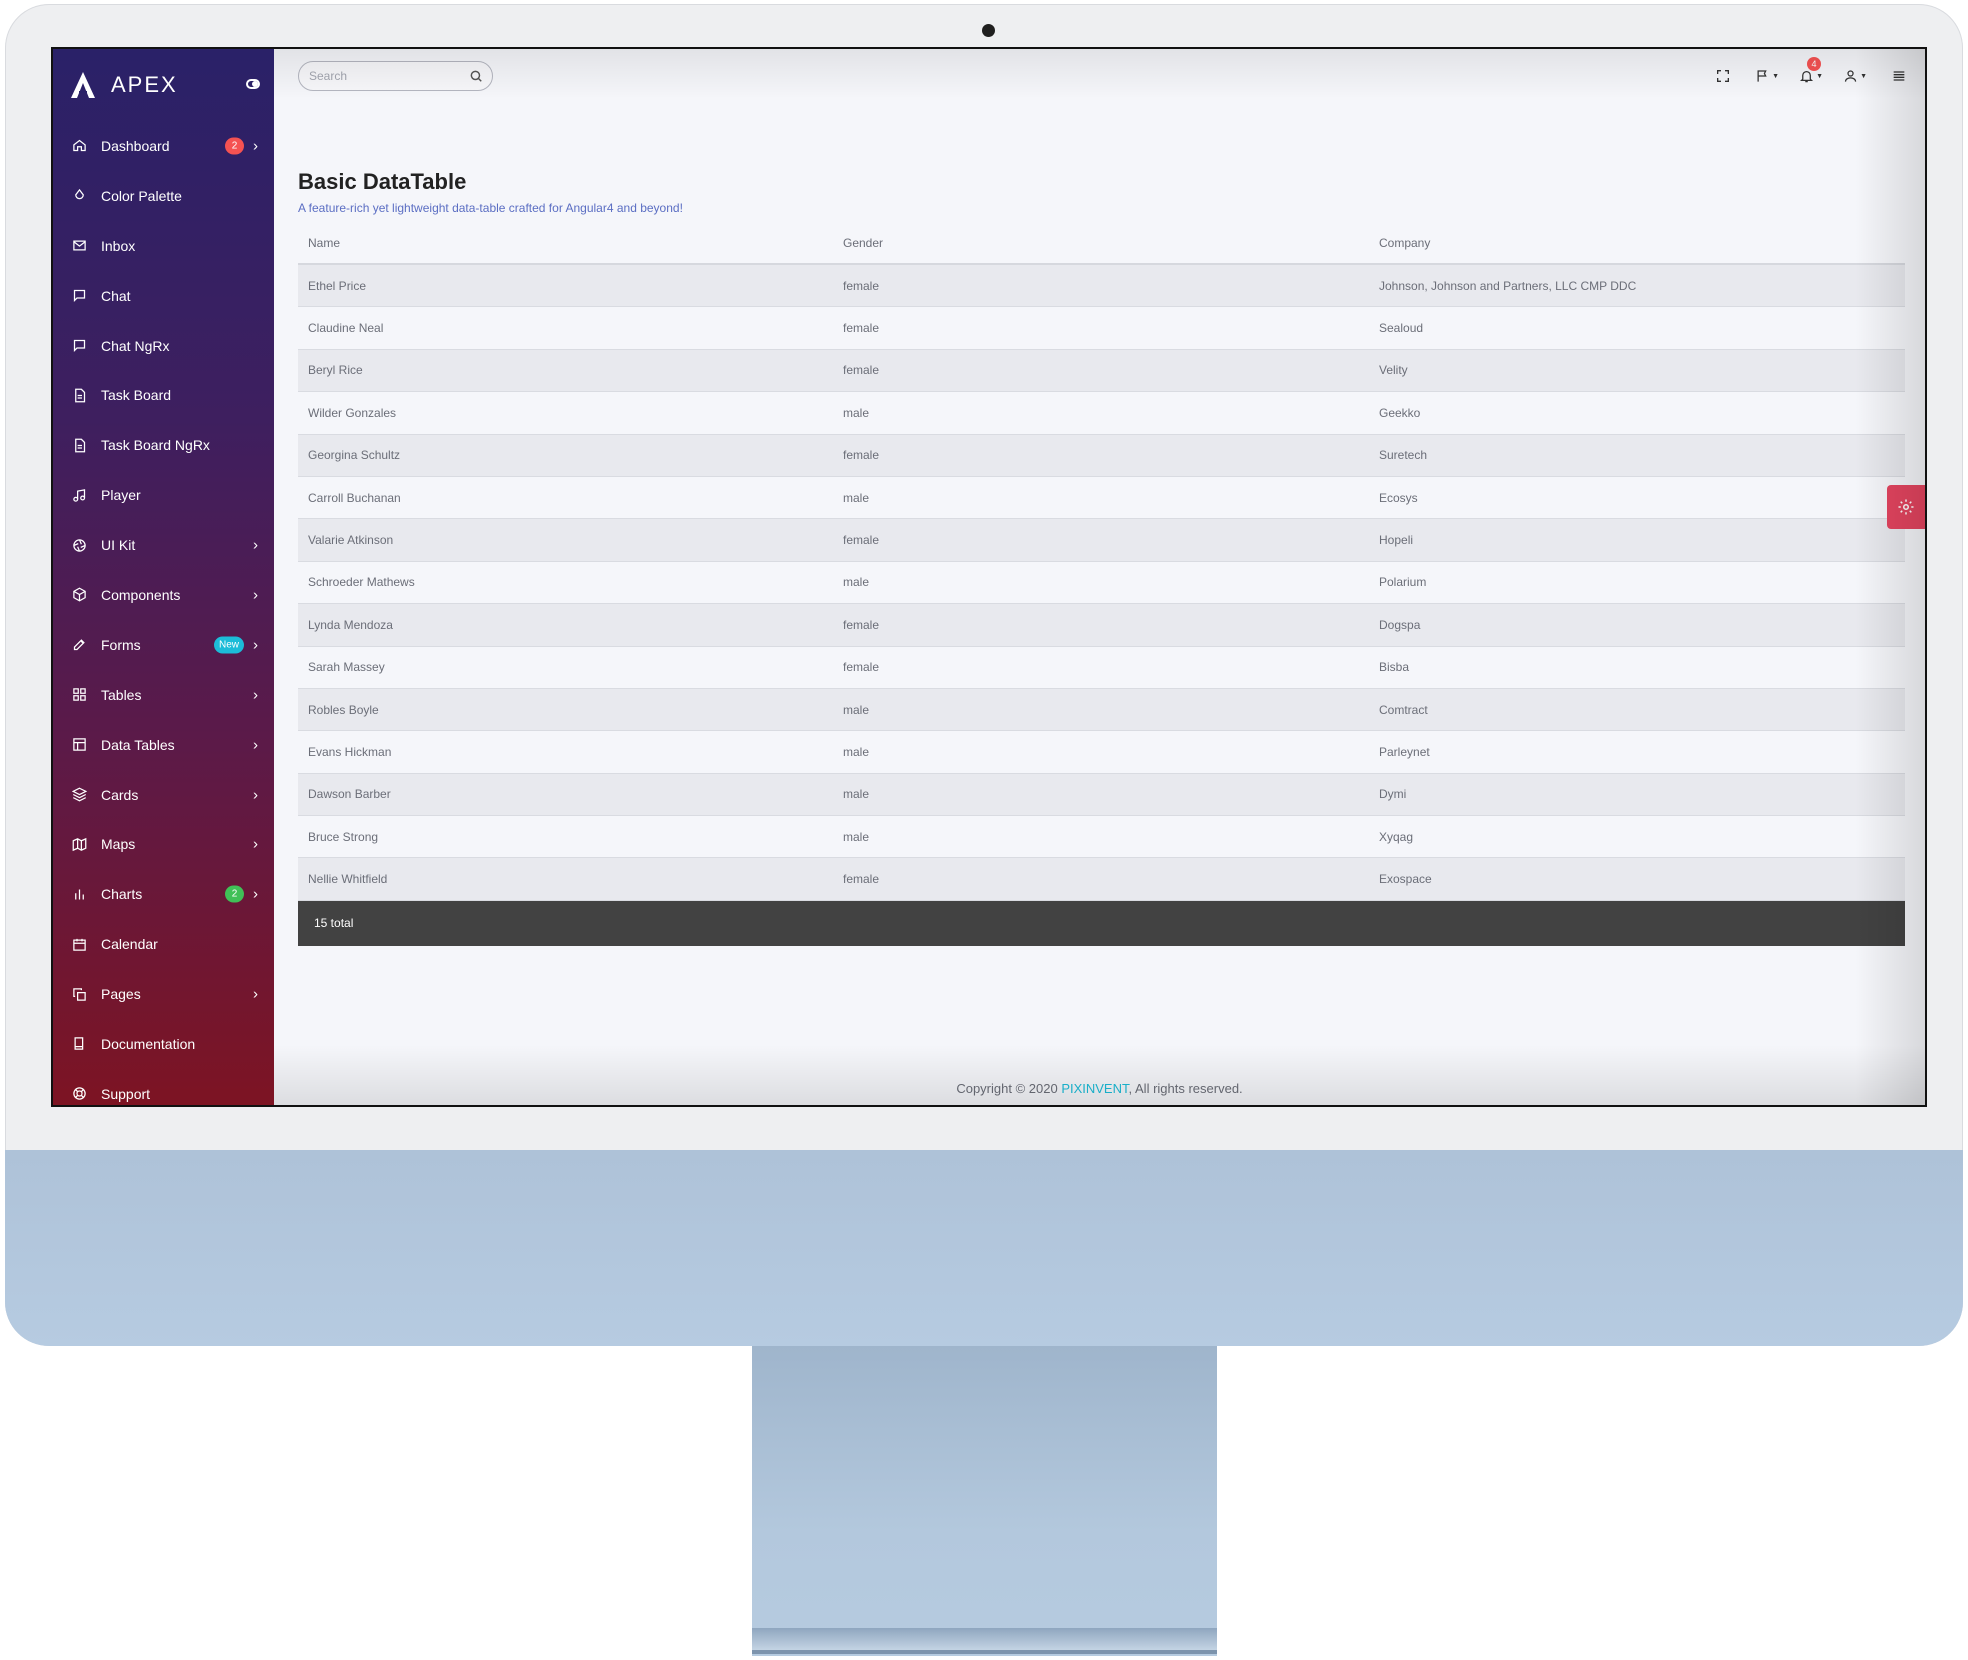 Image resolution: width=1968 pixels, height=1660 pixels. I want to click on column-header-name: Name, so click(565, 243).